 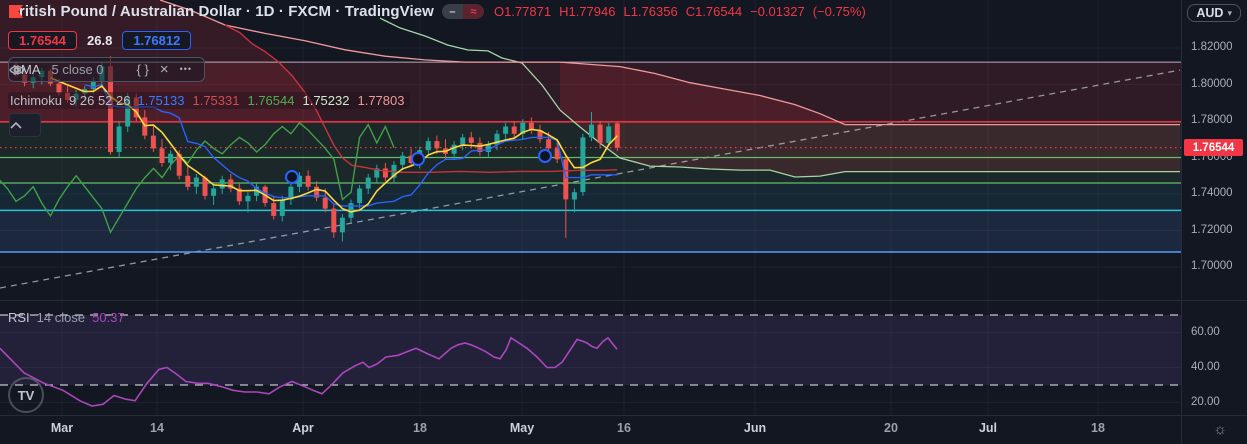 I want to click on remove-icon: ×, so click(x=164, y=69).